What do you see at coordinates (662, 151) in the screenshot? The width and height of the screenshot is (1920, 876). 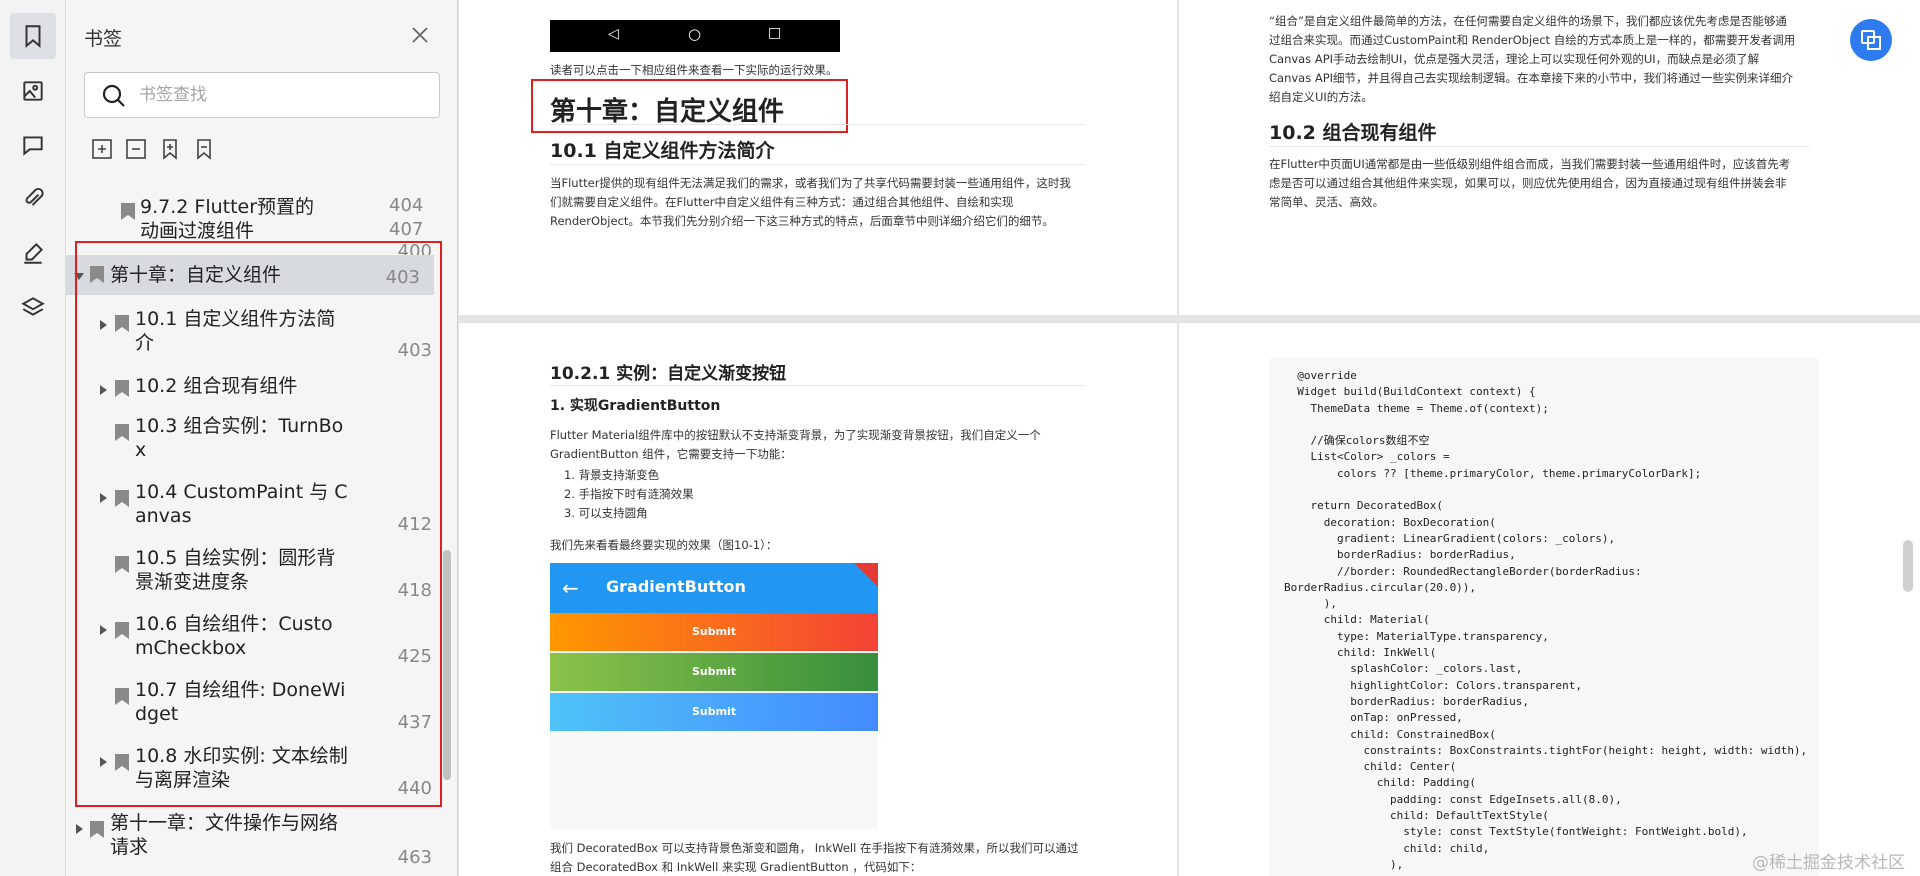 I see `section-title: 10.1 自定义组件方法简介` at bounding box center [662, 151].